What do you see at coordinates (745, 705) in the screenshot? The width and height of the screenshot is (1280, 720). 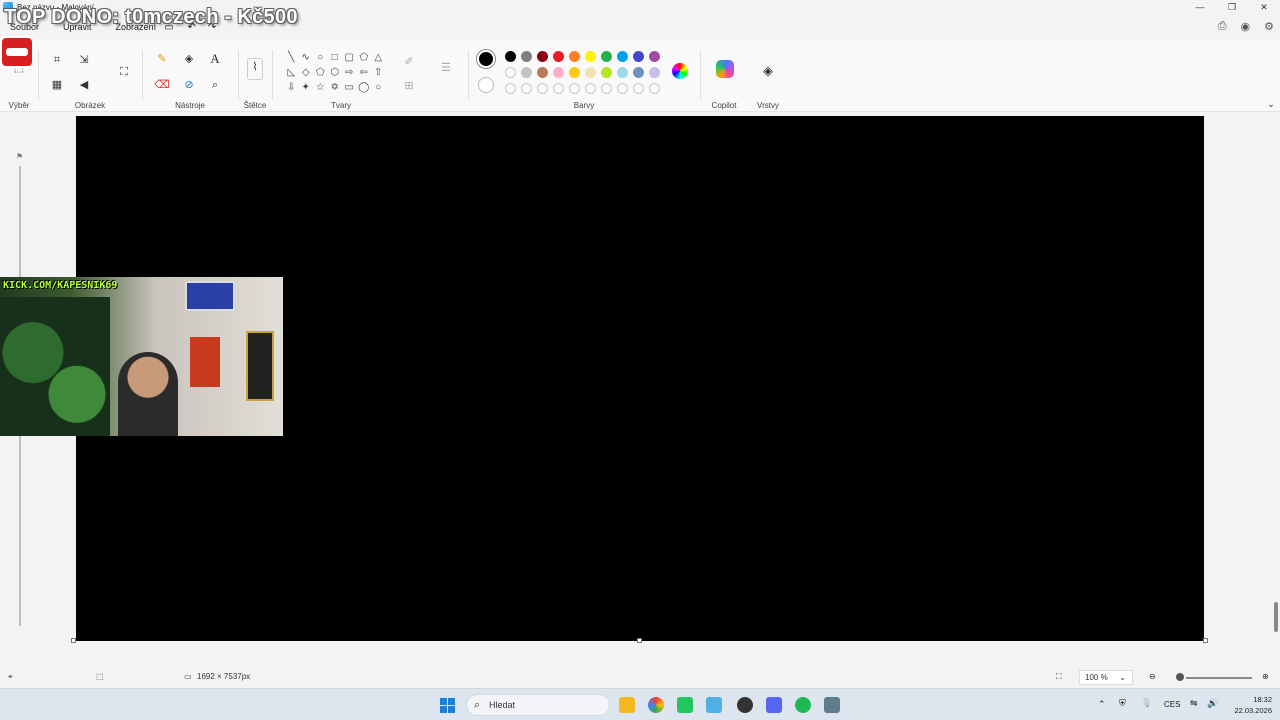 I see `obs-icon` at bounding box center [745, 705].